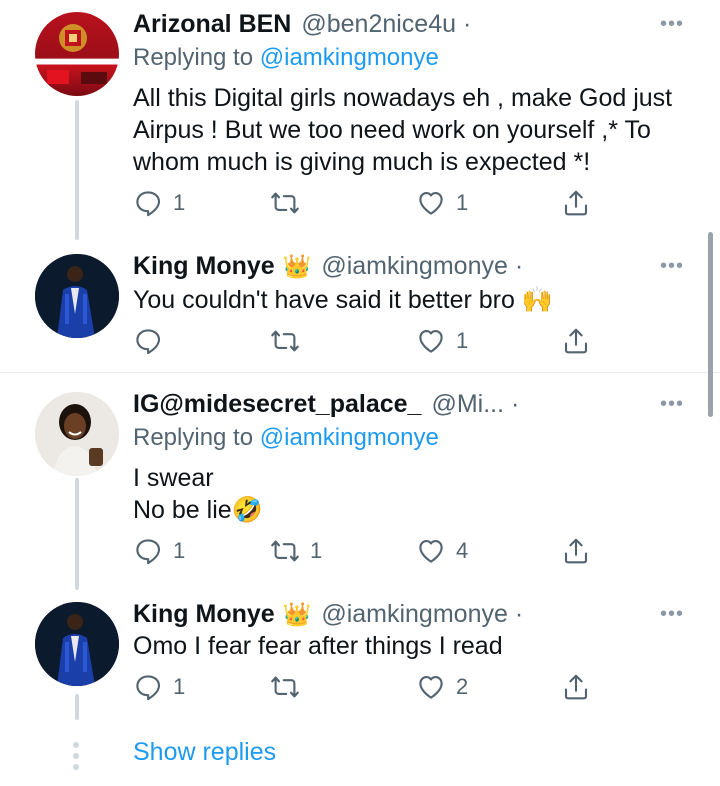 Image resolution: width=720 pixels, height=786 pixels. What do you see at coordinates (710, 324) in the screenshot?
I see `scrollbar` at bounding box center [710, 324].